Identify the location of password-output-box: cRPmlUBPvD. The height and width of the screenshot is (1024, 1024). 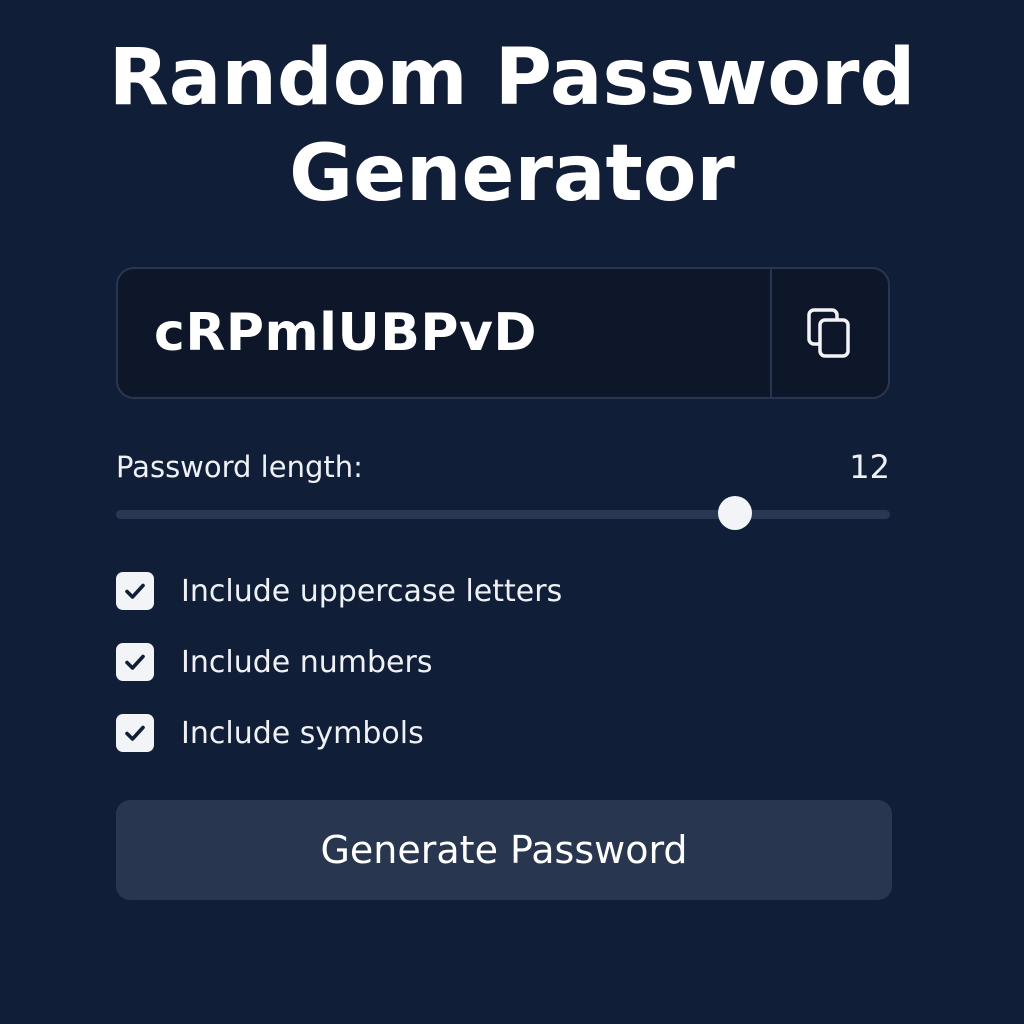
(503, 333).